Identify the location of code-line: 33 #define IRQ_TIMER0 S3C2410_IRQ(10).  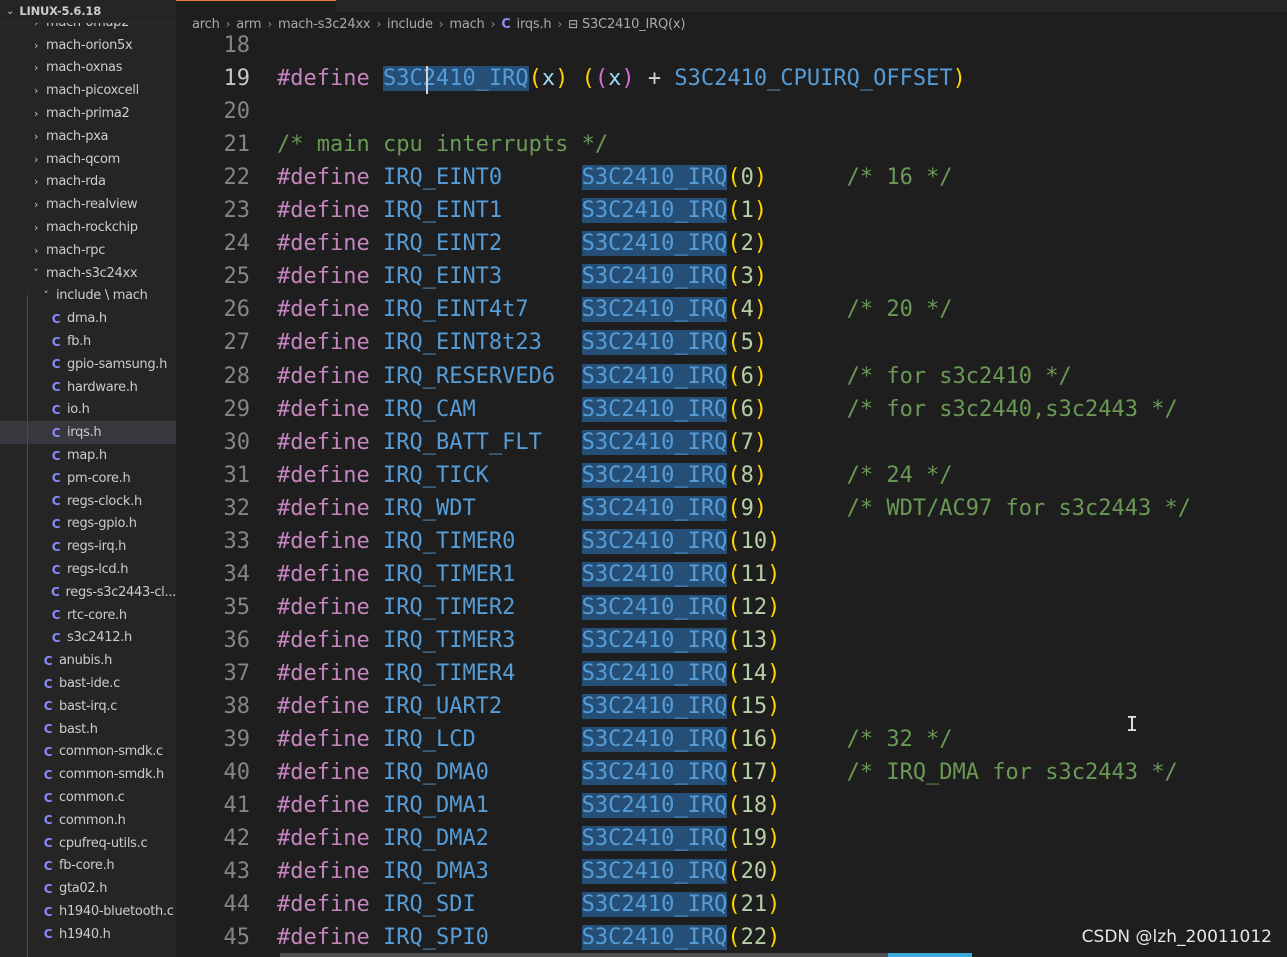
(731, 541).